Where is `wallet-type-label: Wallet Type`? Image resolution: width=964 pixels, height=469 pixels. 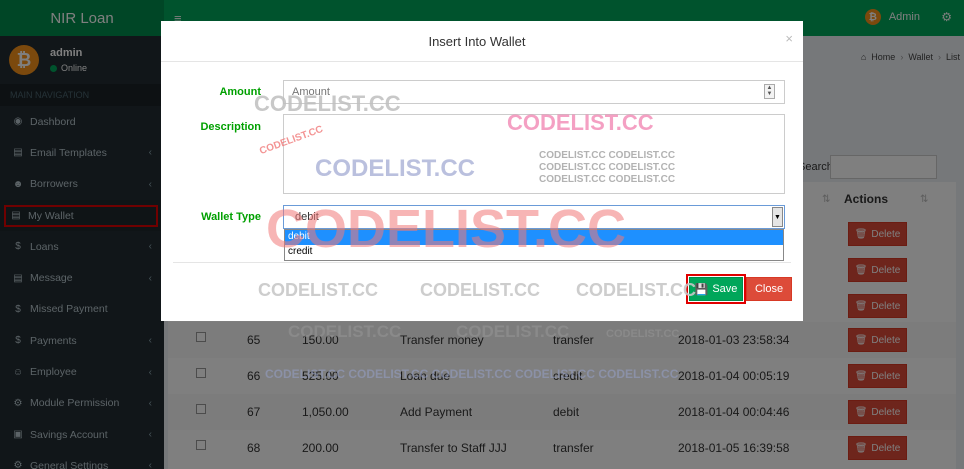
wallet-type-label: Wallet Type is located at coordinates (231, 217).